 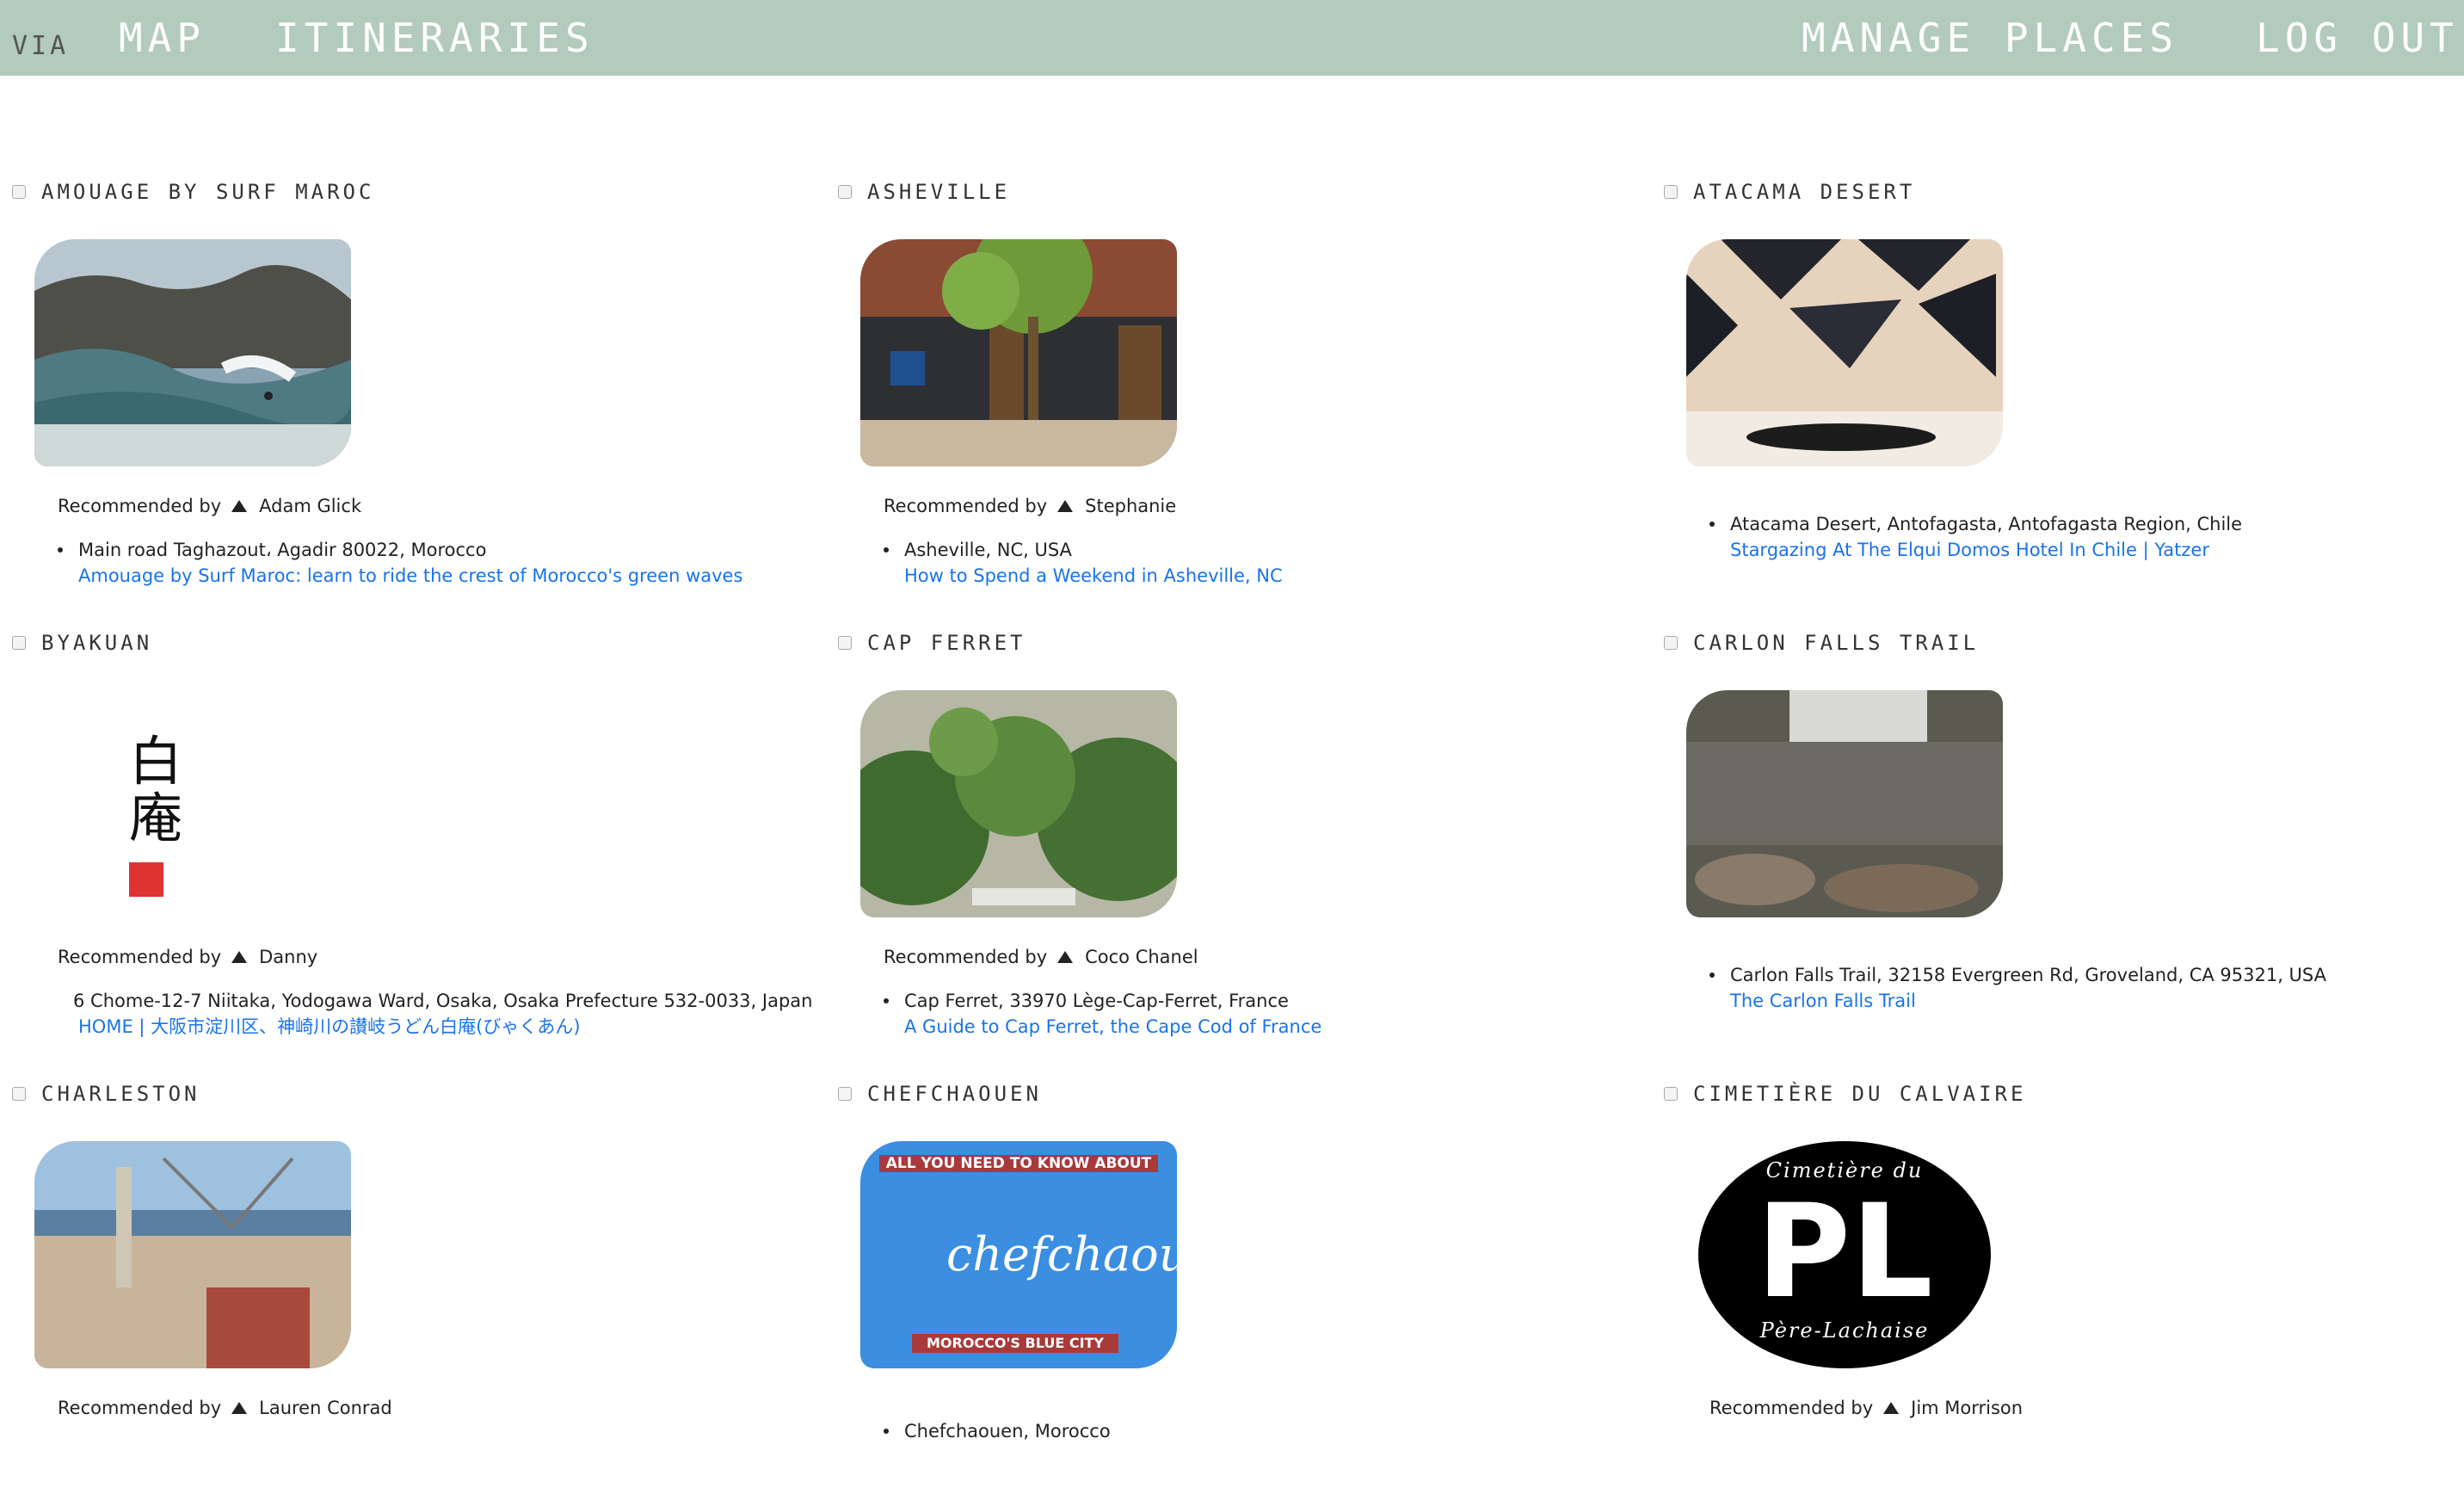 I want to click on nav-map: MAP, so click(x=162, y=37).